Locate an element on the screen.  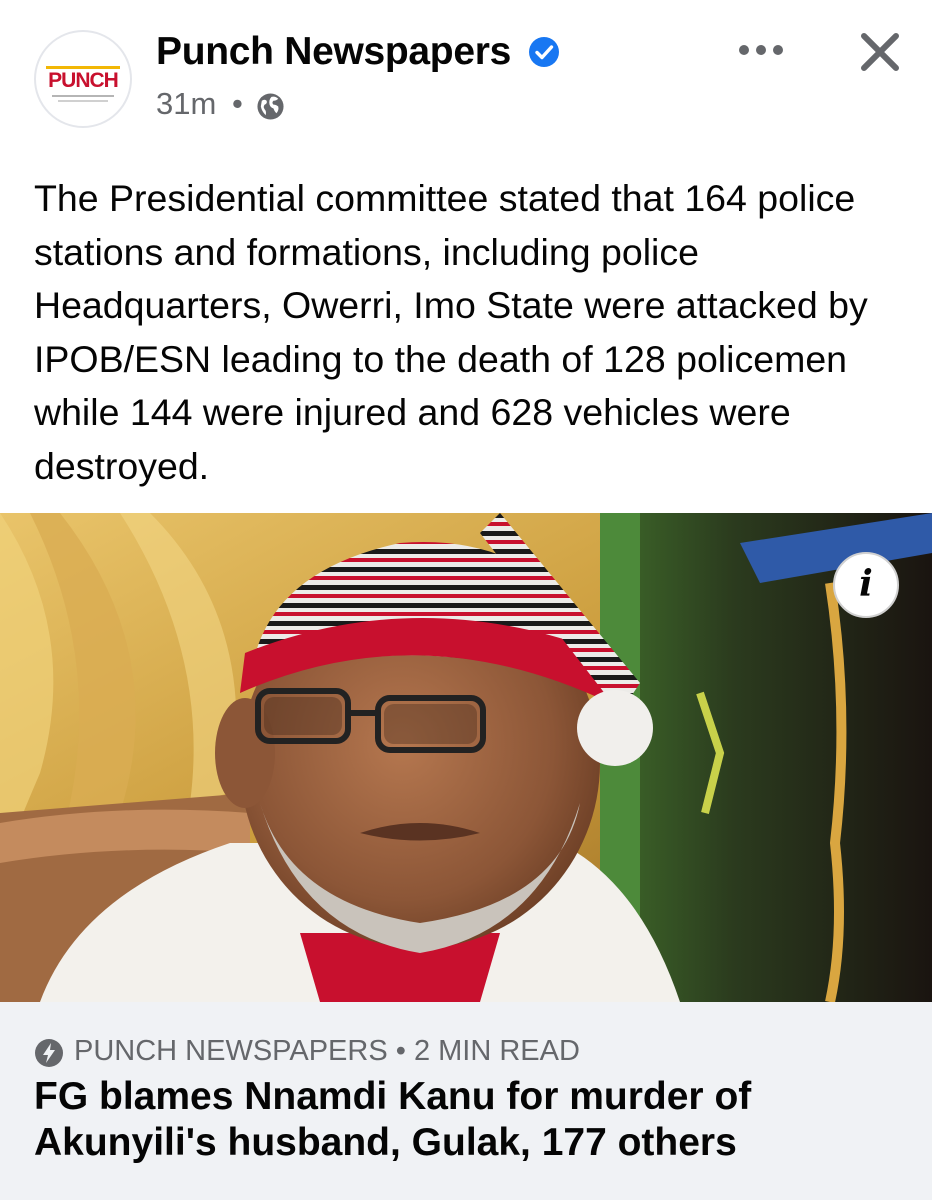
logo-tagline is located at coordinates (83, 96).